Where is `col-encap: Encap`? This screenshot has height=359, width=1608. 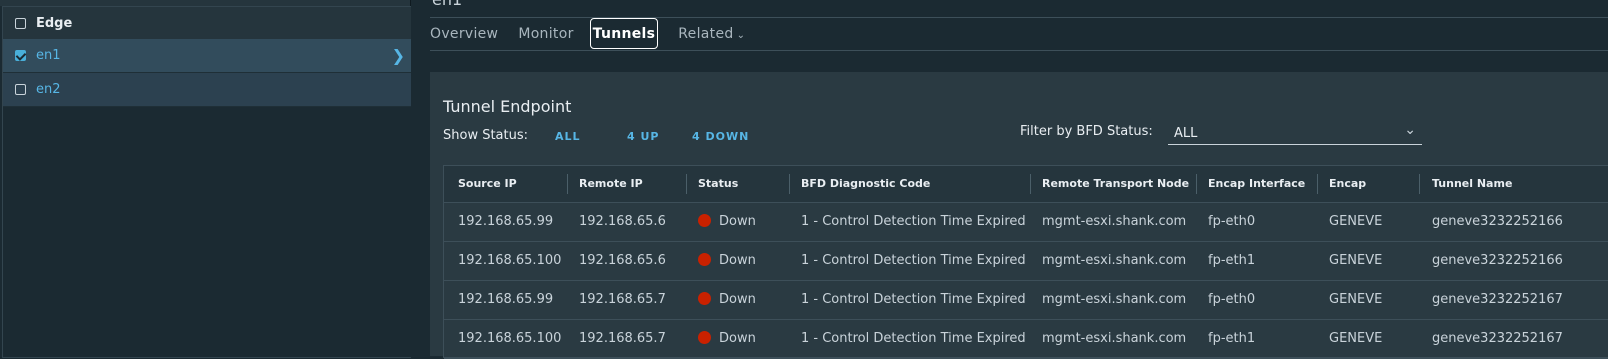
col-encap: Encap is located at coordinates (1347, 184).